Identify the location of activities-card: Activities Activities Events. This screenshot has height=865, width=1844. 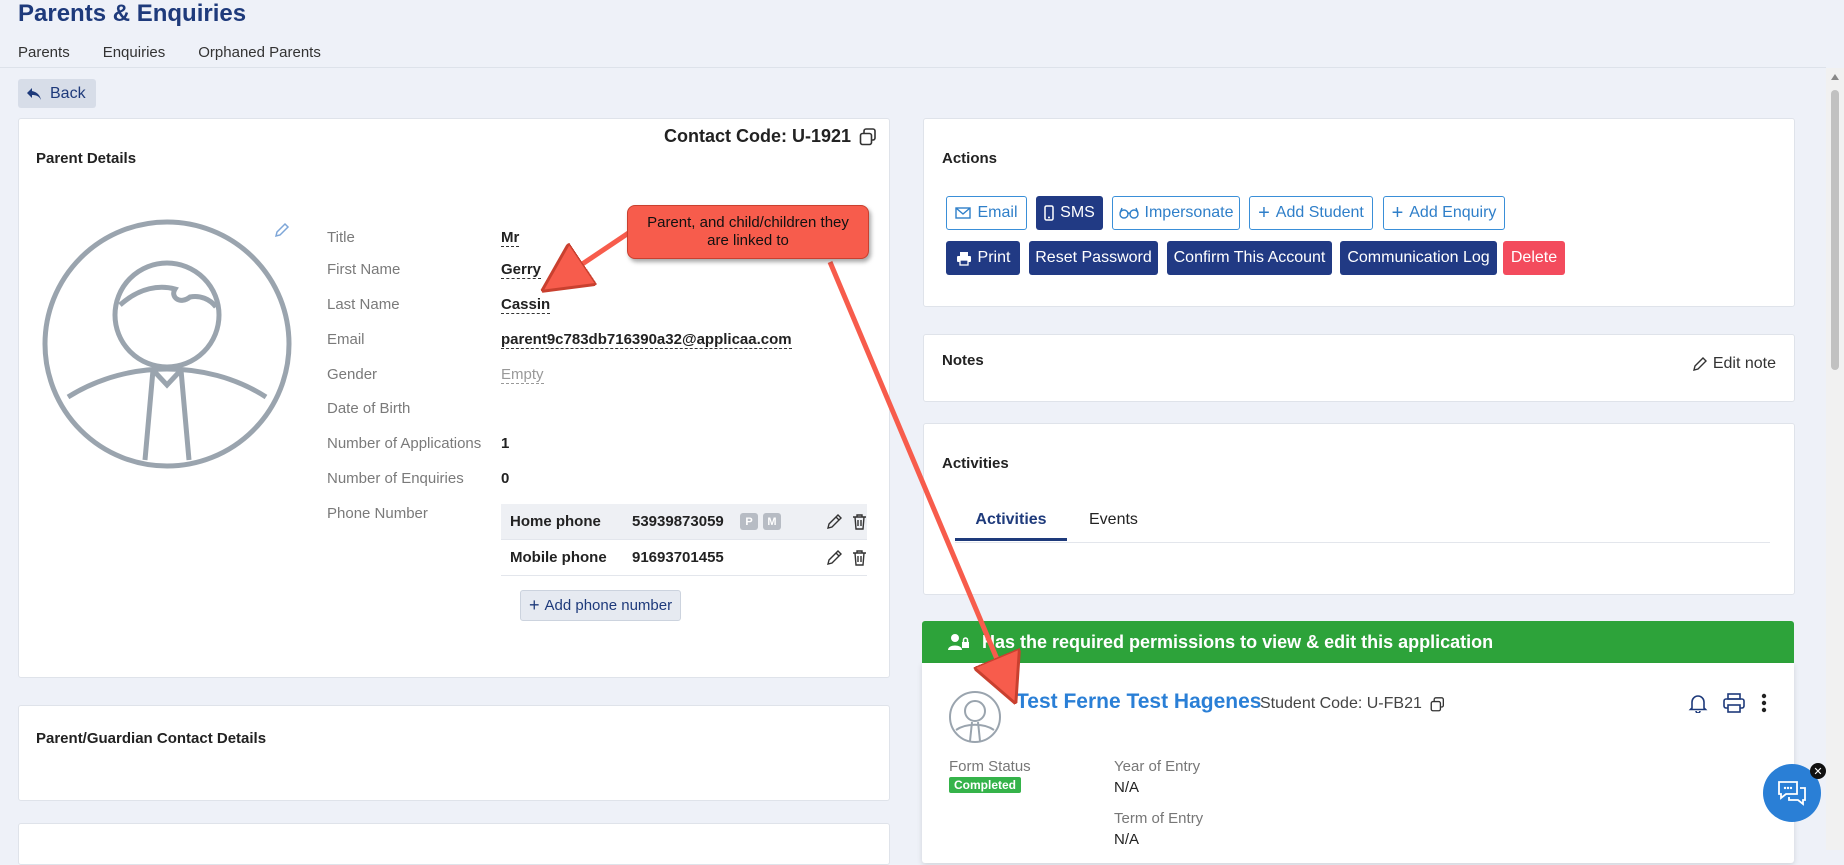
(1359, 509).